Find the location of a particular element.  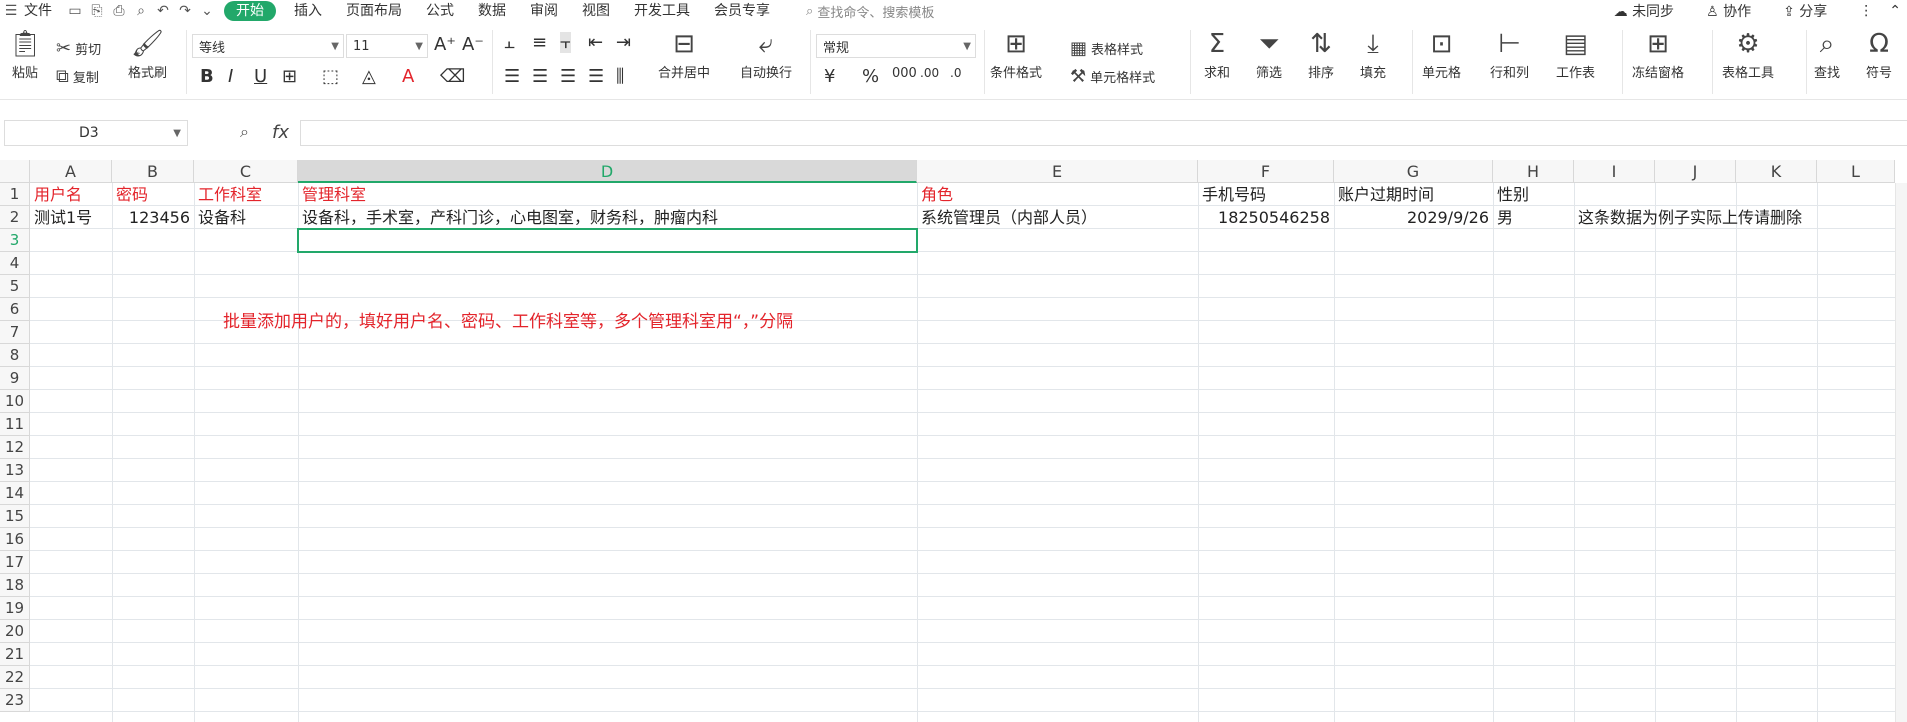

align-bottom-icon: ⫟ is located at coordinates (565, 42).